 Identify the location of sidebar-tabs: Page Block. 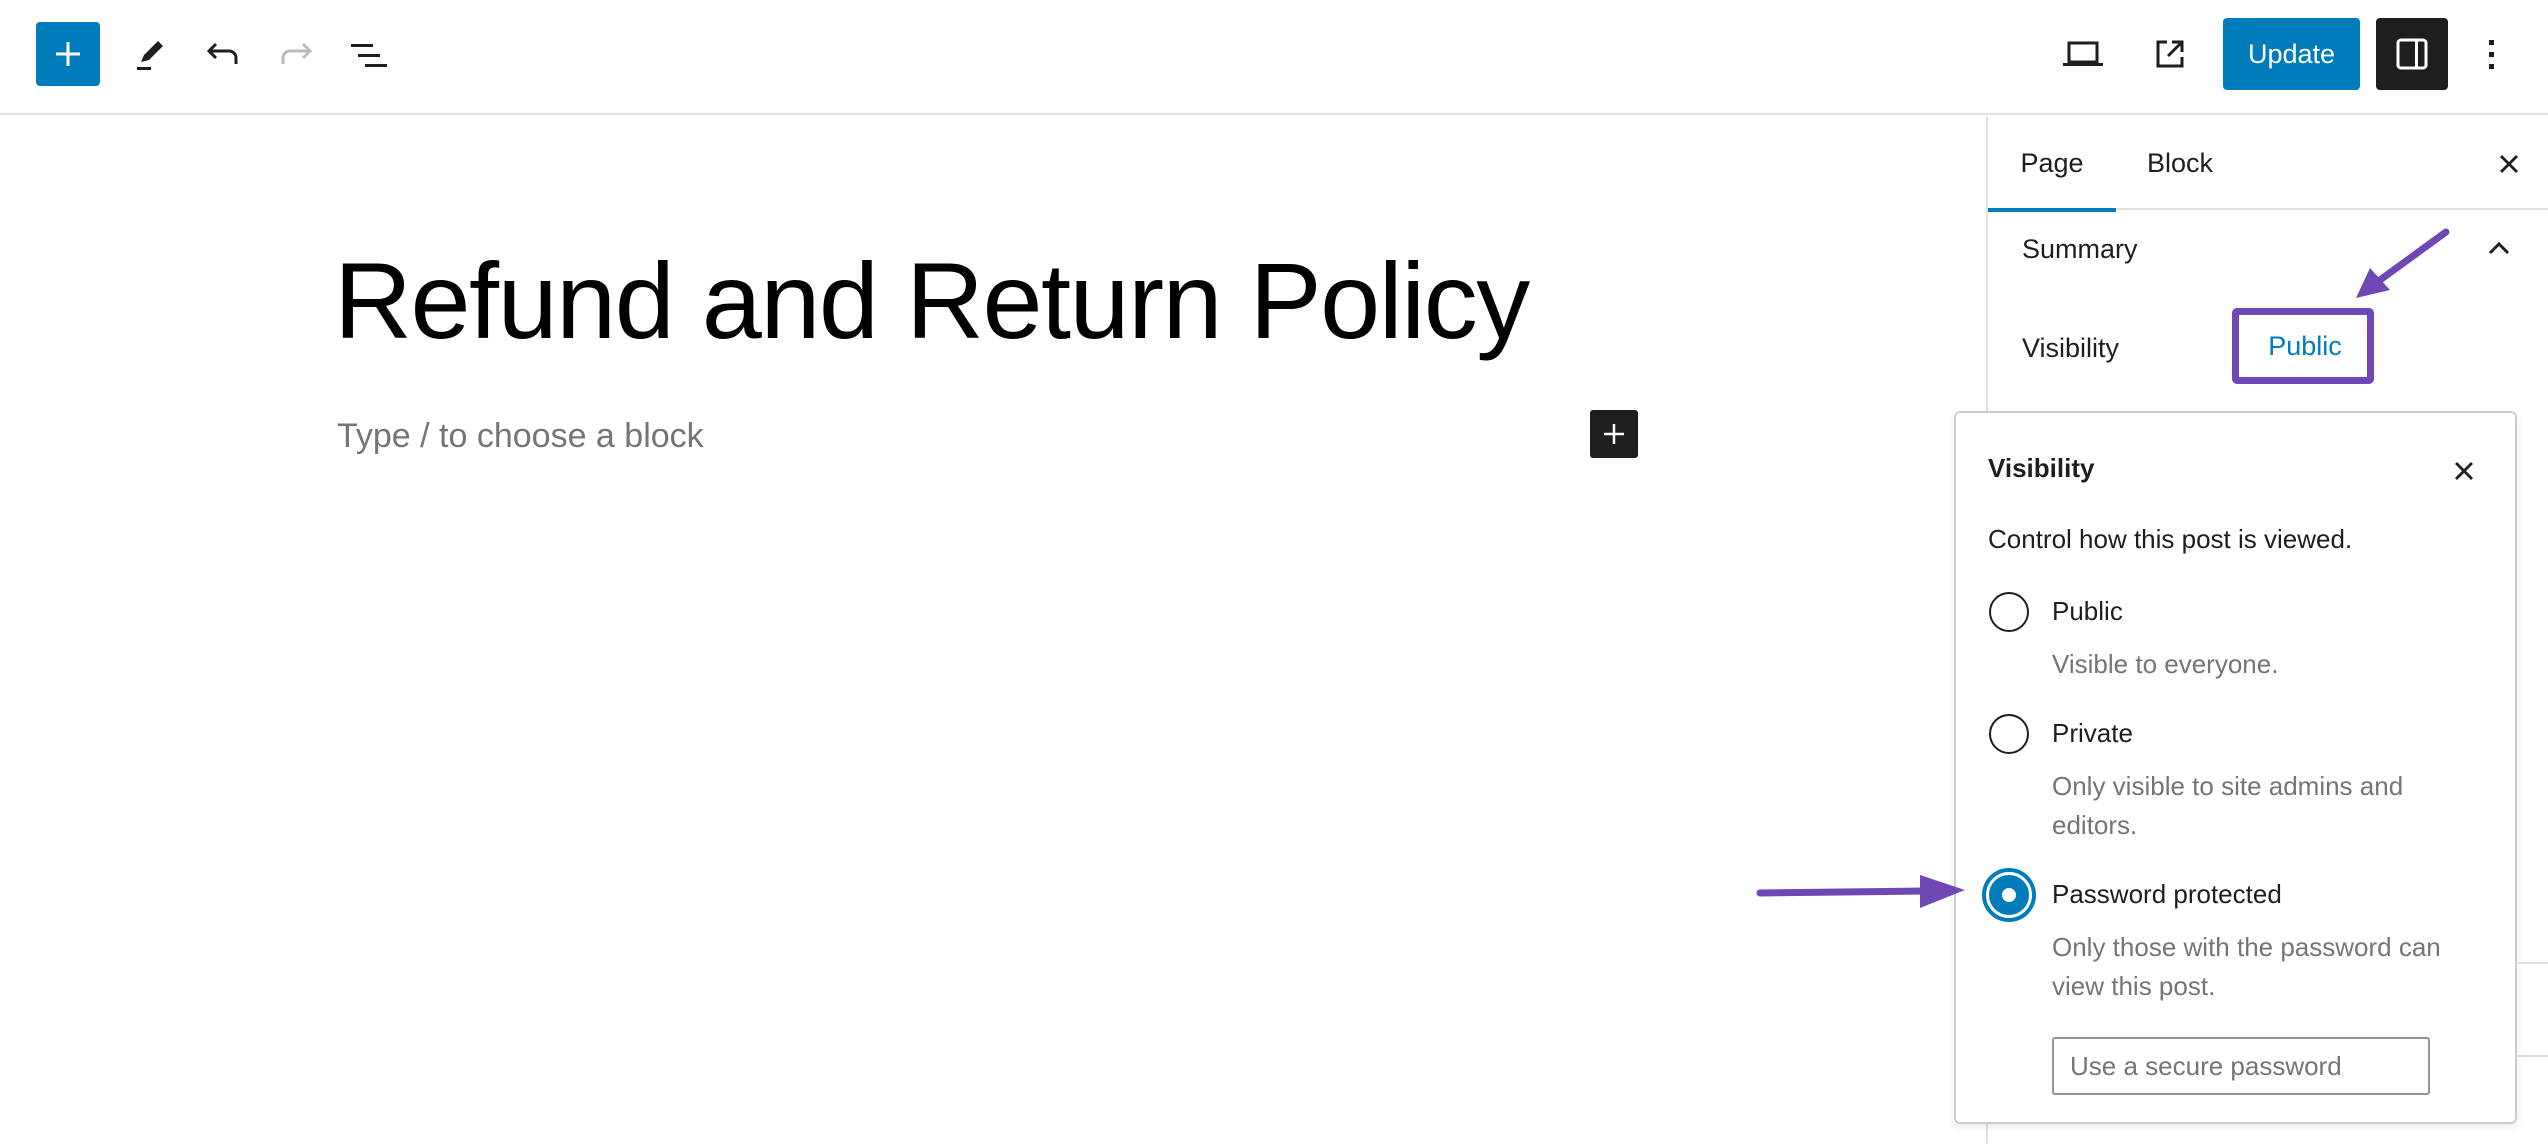
(2268, 164).